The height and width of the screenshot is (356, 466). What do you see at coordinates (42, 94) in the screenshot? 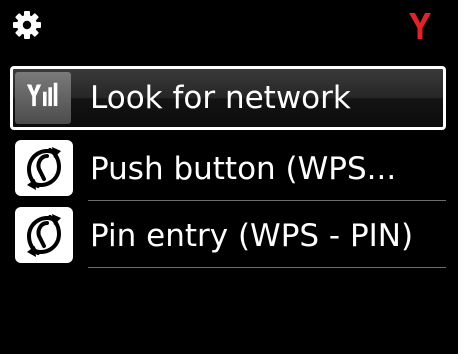
I see `signal-strength-icon` at bounding box center [42, 94].